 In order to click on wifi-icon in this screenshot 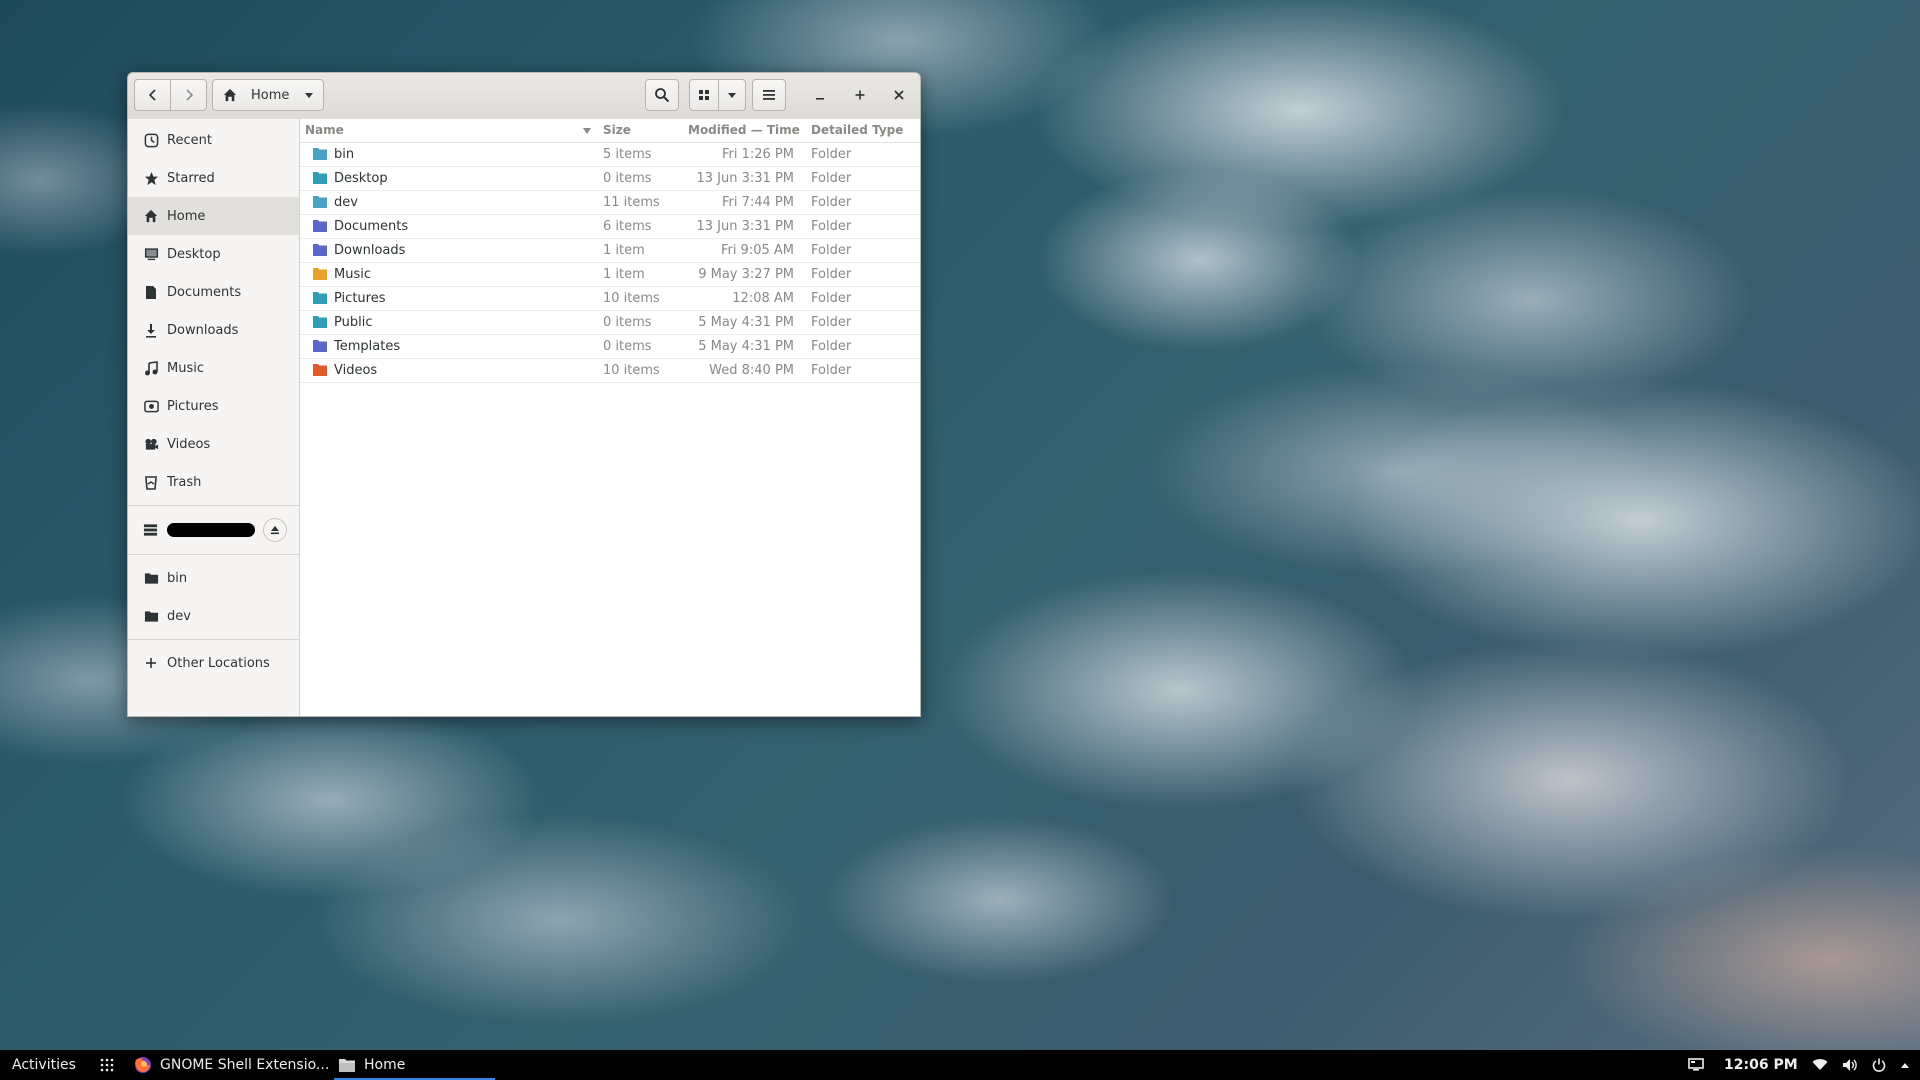, I will do `click(1820, 1065)`.